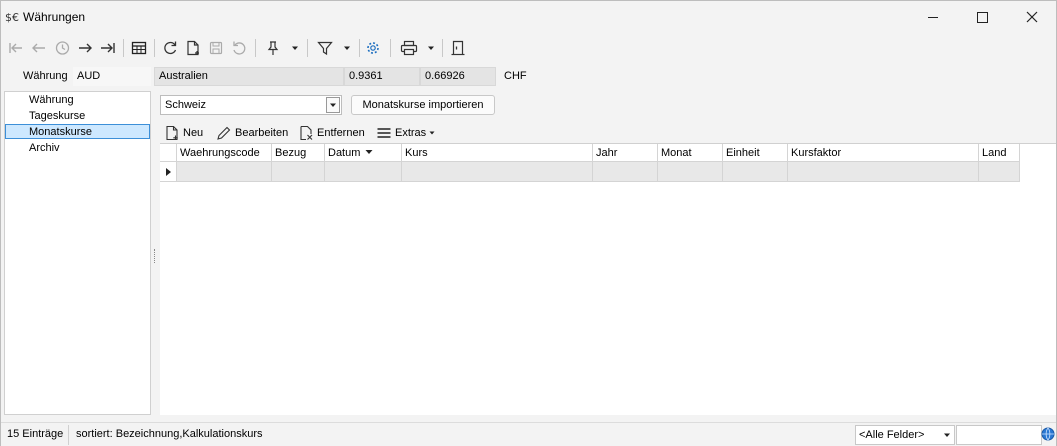 Image resolution: width=1057 pixels, height=446 pixels. Describe the element at coordinates (458, 76) in the screenshot. I see `rate-field-2: 0.66926` at that location.